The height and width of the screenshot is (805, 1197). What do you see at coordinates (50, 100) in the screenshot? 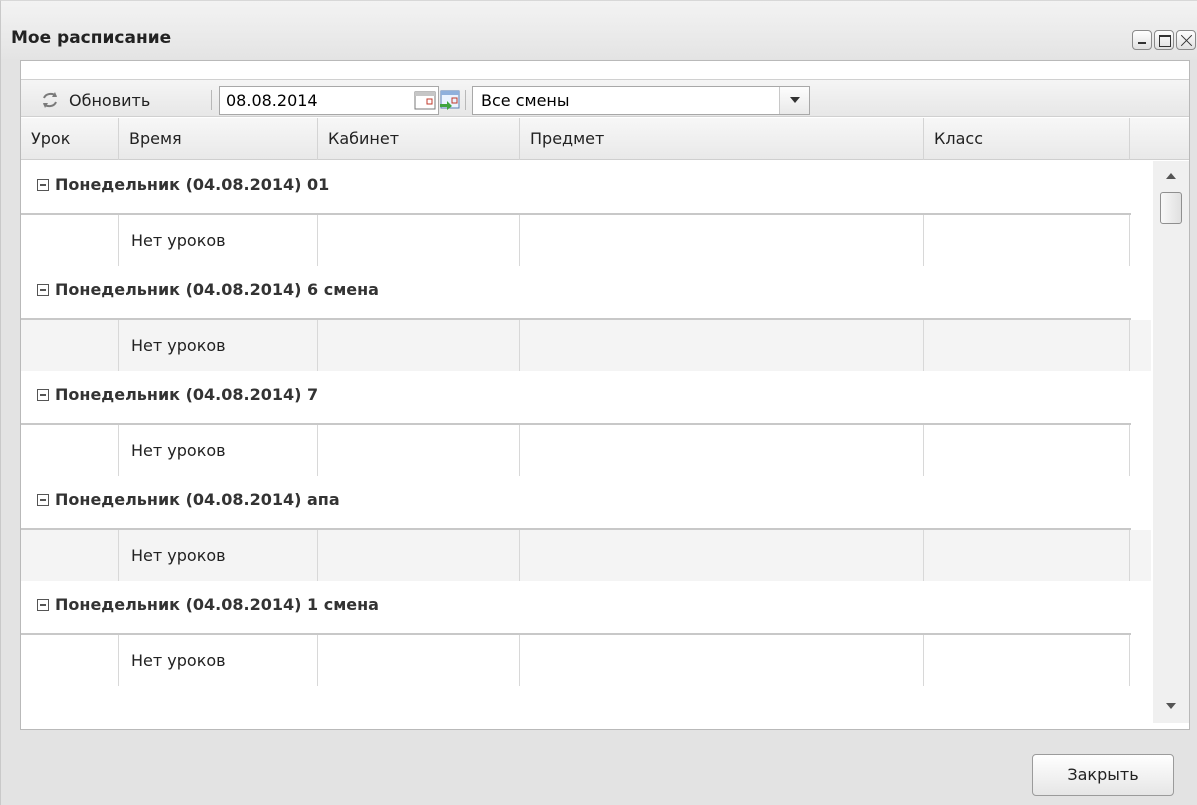
I see `refresh-icon` at bounding box center [50, 100].